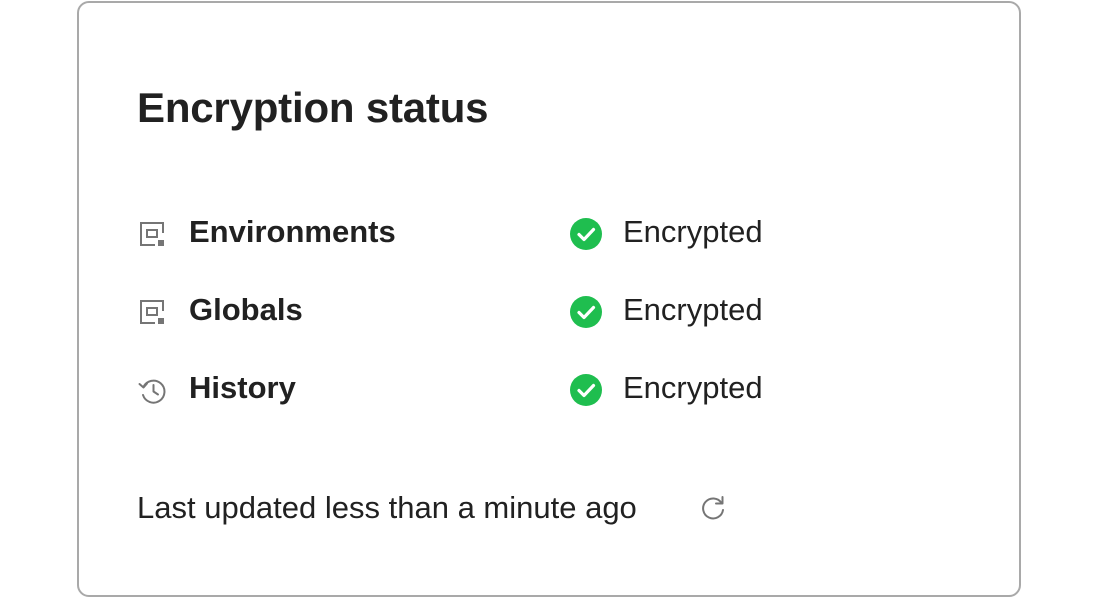 This screenshot has width=1100, height=600. I want to click on row-label: Globals, so click(246, 309).